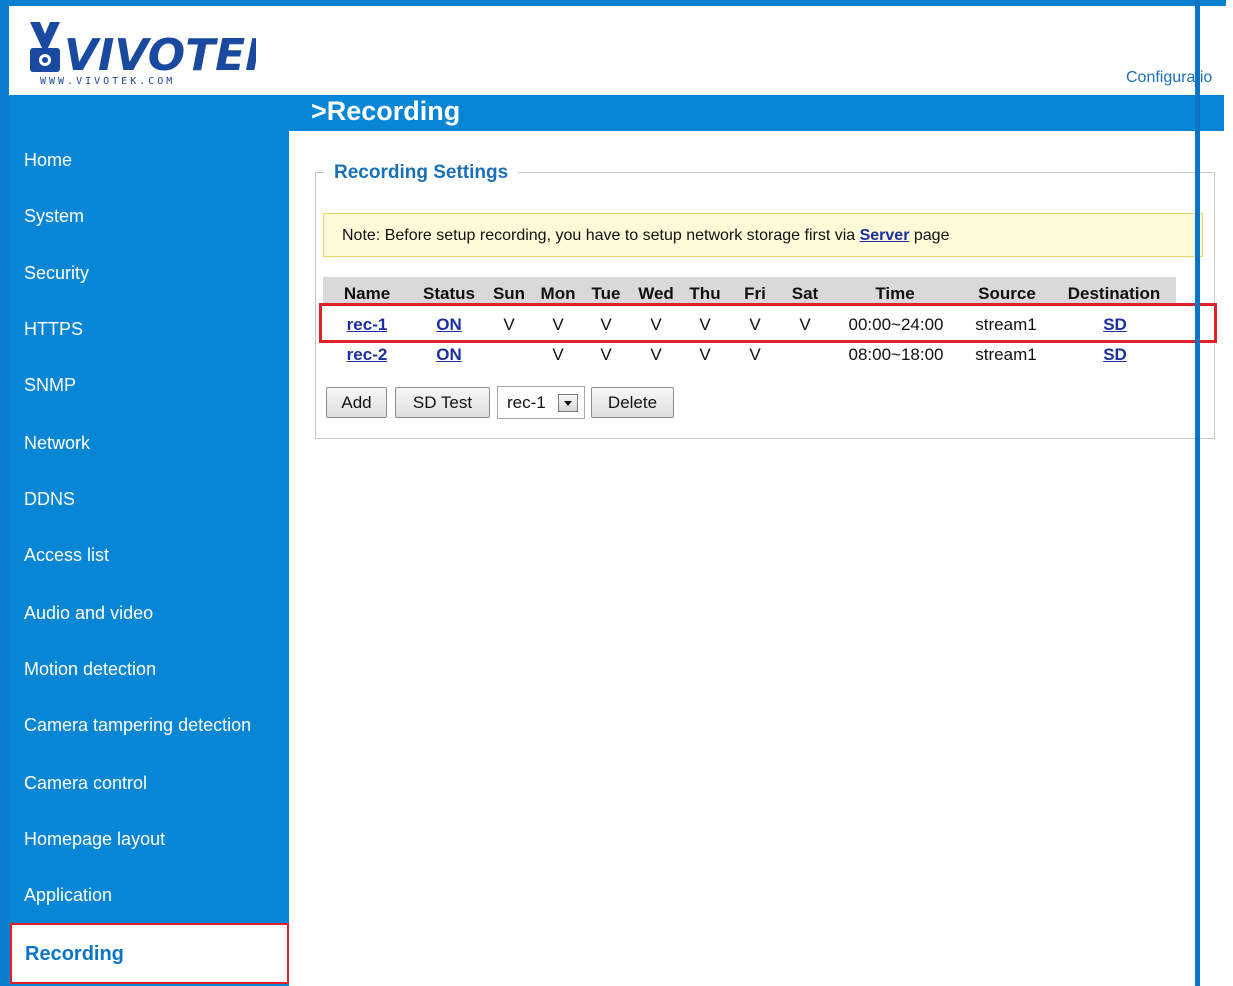 This screenshot has width=1233, height=986. What do you see at coordinates (367, 355) in the screenshot?
I see `rec-2-name-link: rec-2` at bounding box center [367, 355].